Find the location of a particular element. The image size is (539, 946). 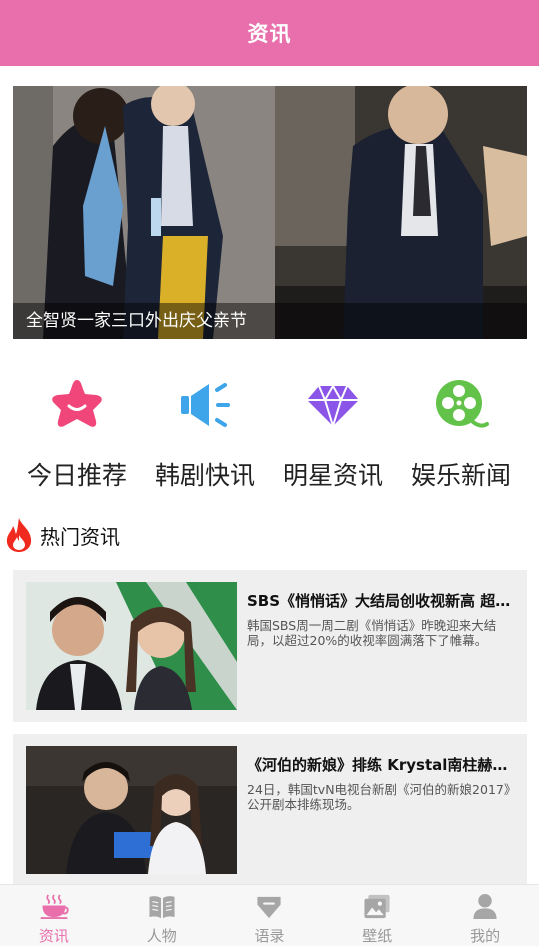

tab-wallpaper: 壁纸 is located at coordinates (377, 915).